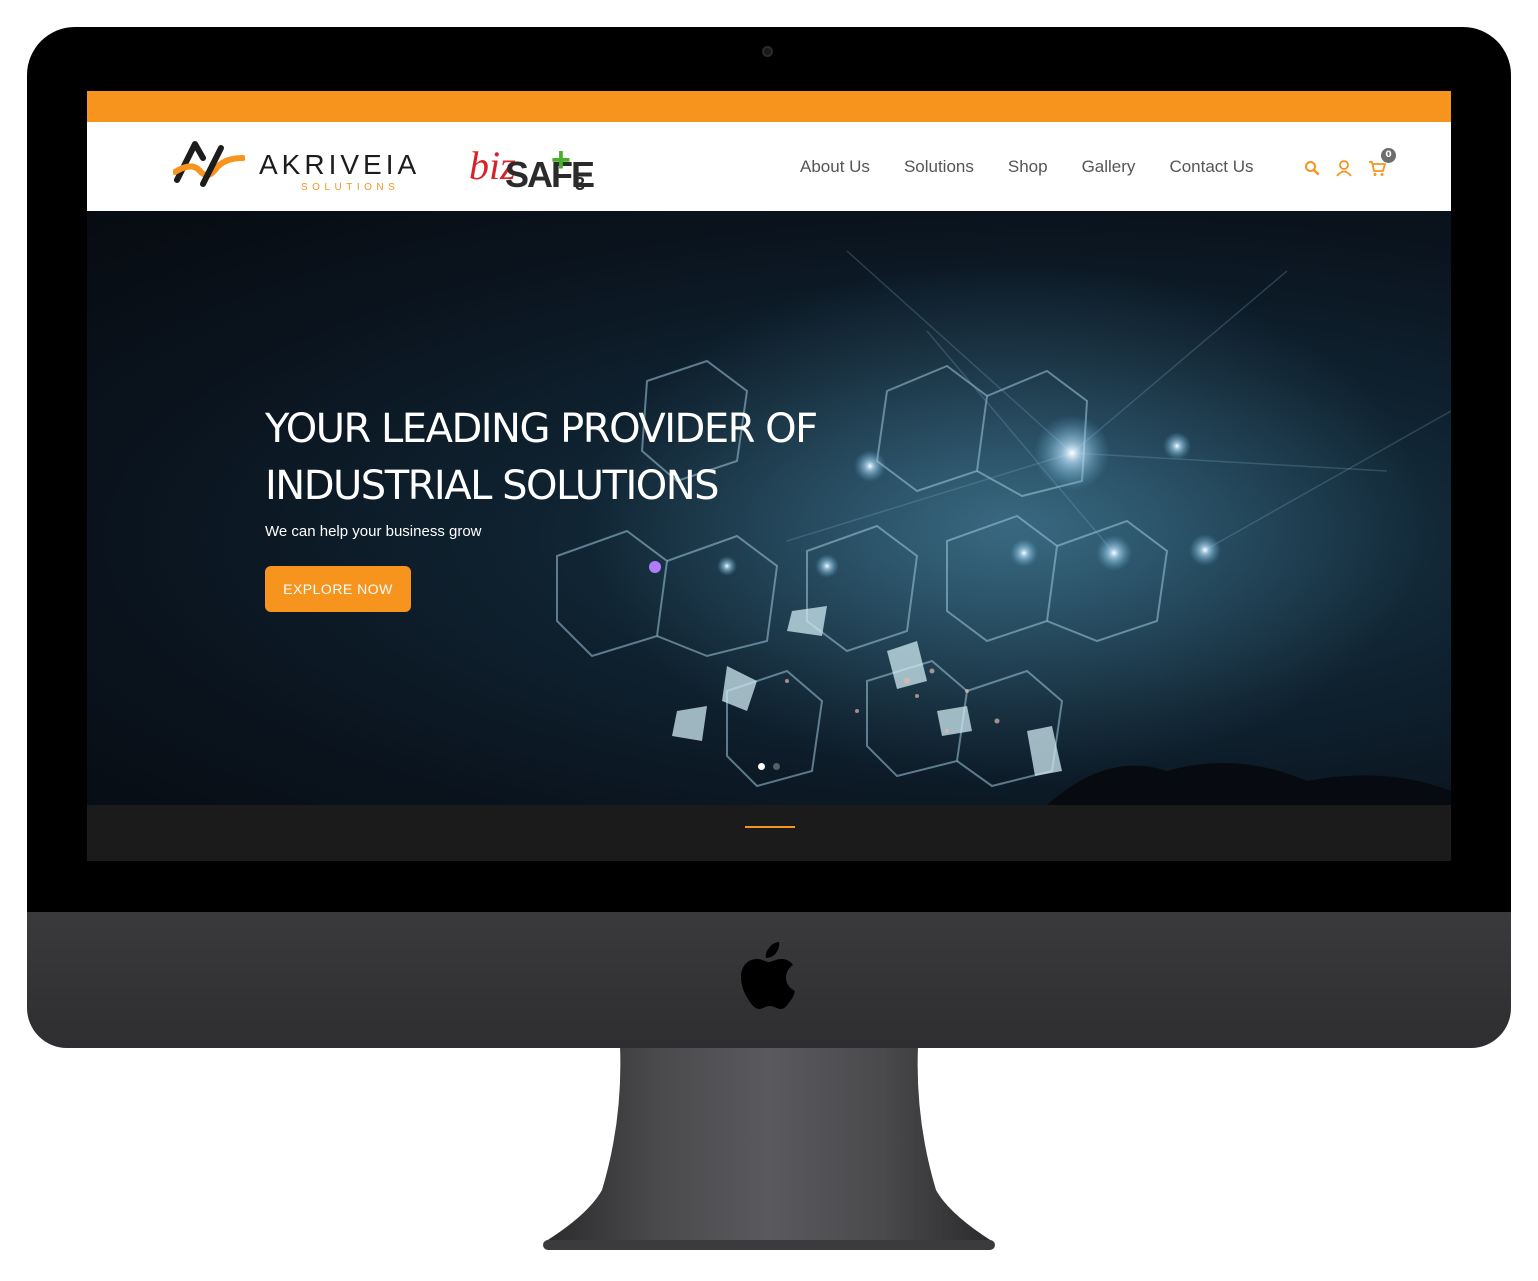 The image size is (1538, 1281). What do you see at coordinates (350, 187) in the screenshot?
I see `akriveia-subtitle: SOLUTIONS` at bounding box center [350, 187].